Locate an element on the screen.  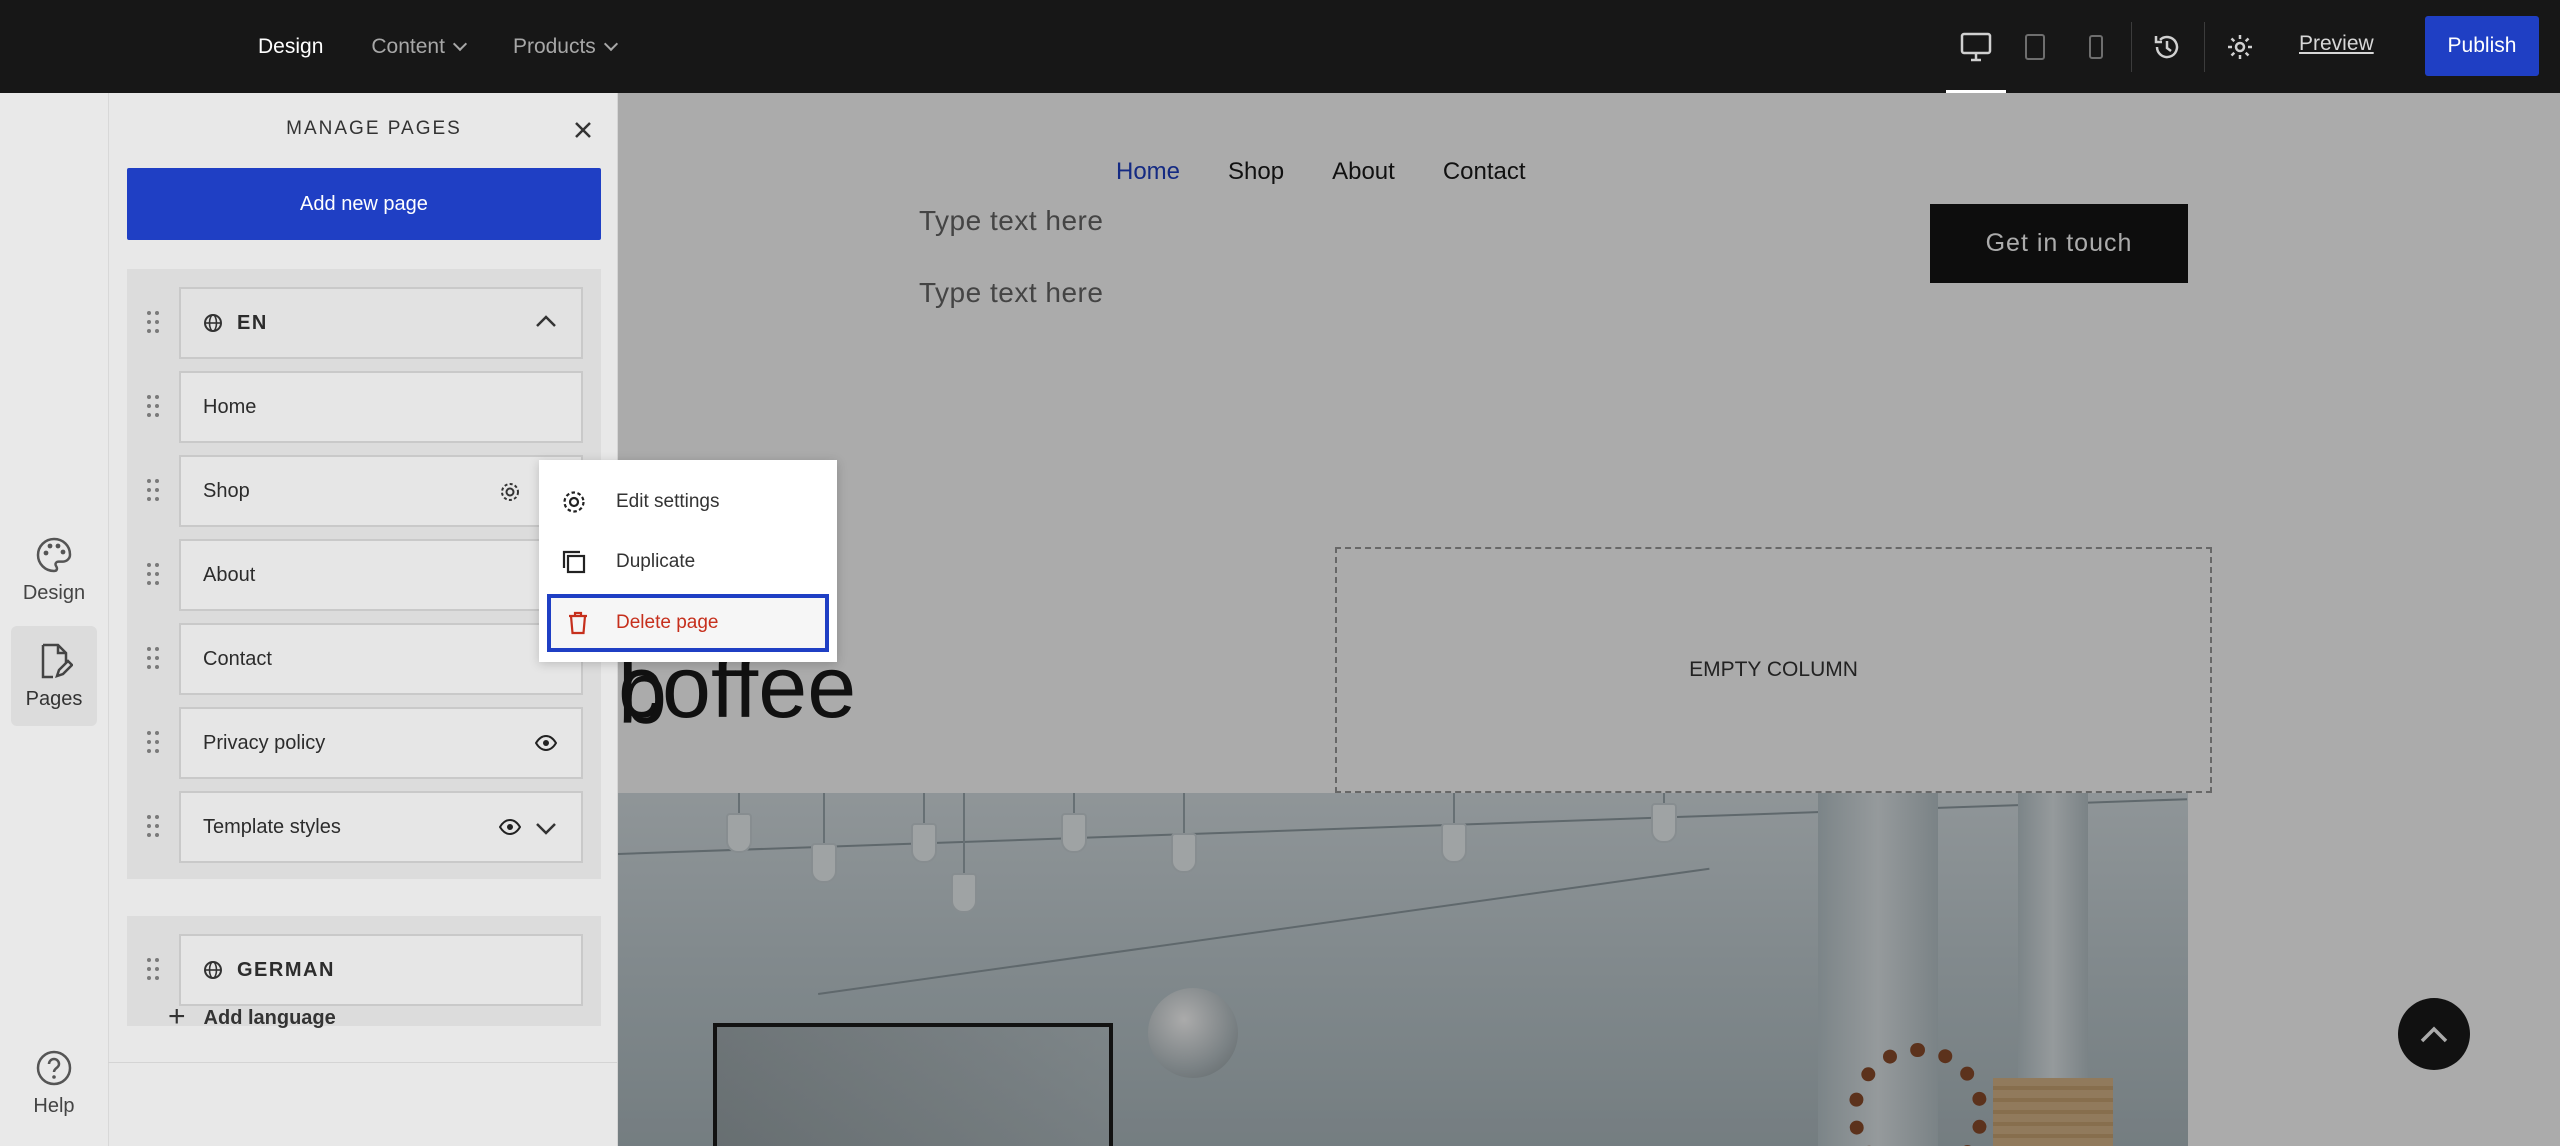
history-icon is located at coordinates (2166, 46).